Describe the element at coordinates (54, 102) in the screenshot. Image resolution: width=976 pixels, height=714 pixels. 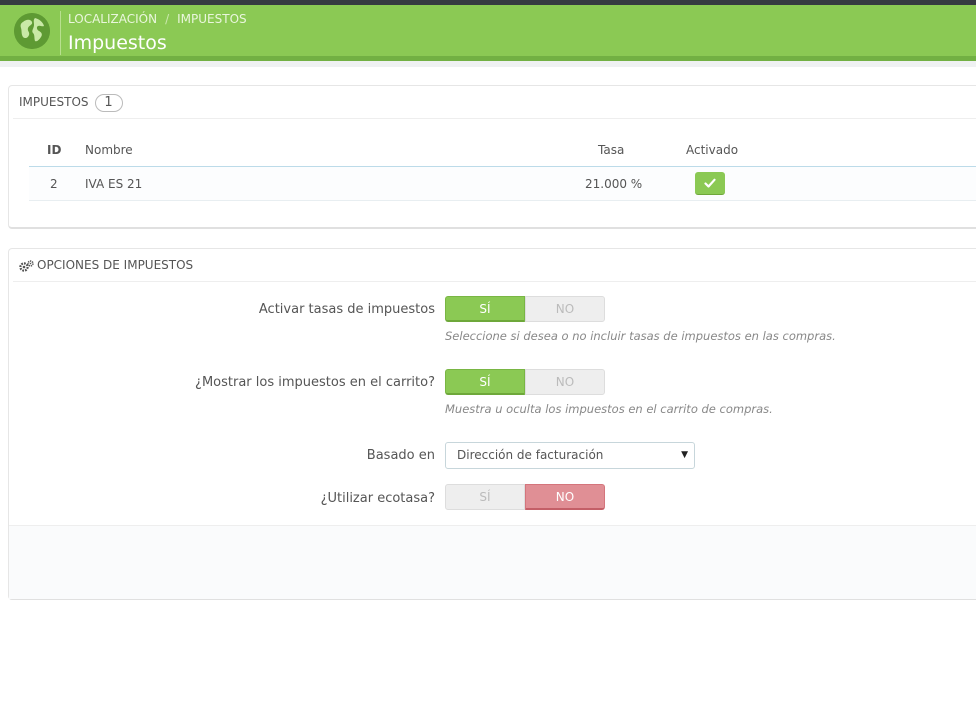
I see `taxes-panel-title: IMPUESTOS` at that location.